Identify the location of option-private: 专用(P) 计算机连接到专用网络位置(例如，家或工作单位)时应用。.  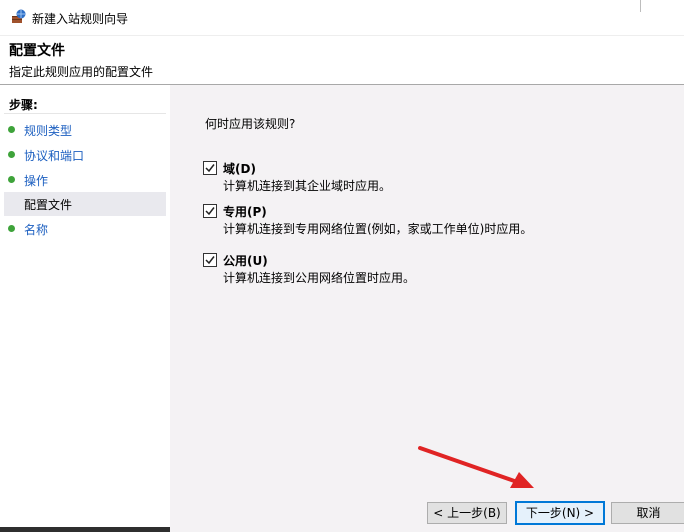
(438, 222).